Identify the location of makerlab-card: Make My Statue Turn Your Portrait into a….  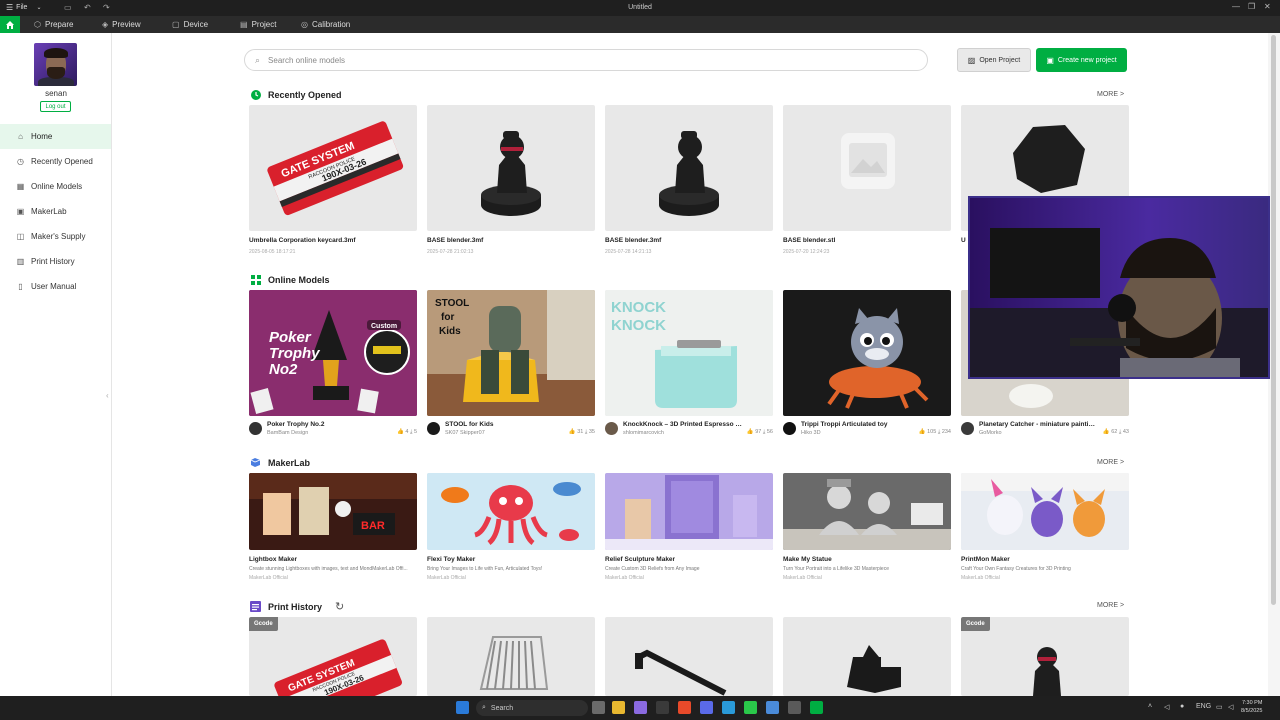
(867, 527).